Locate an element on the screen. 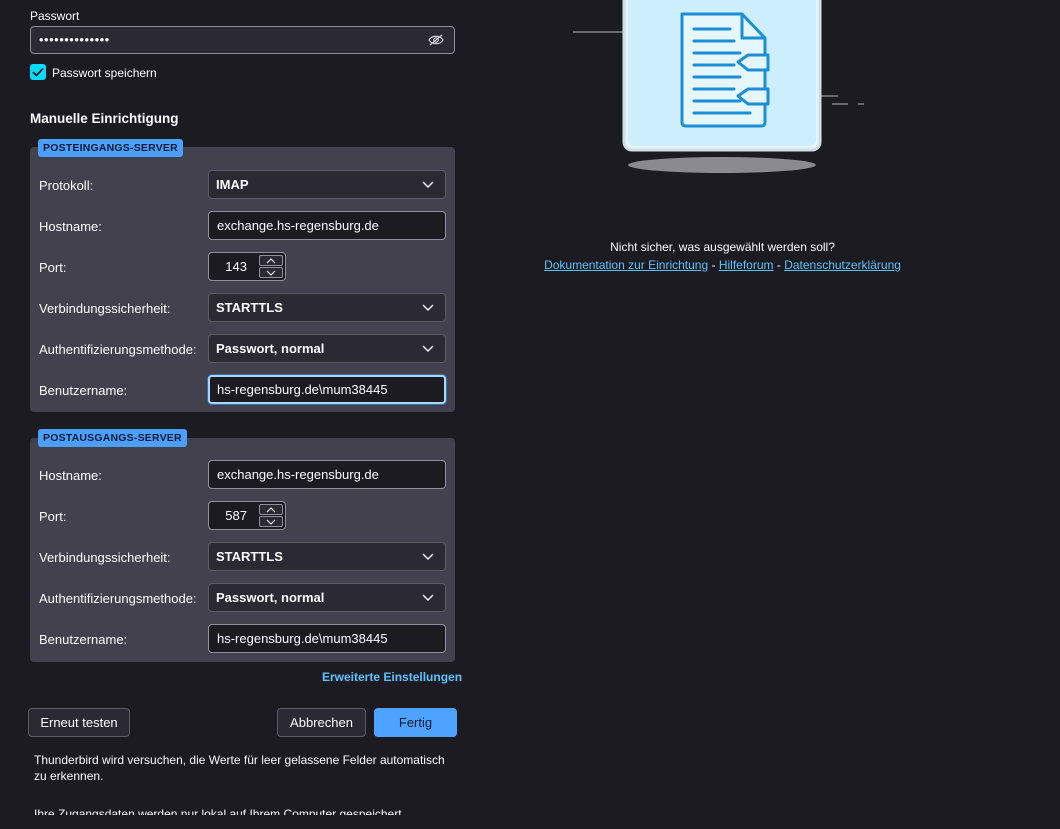  incoming-port-input: 143 is located at coordinates (247, 266).